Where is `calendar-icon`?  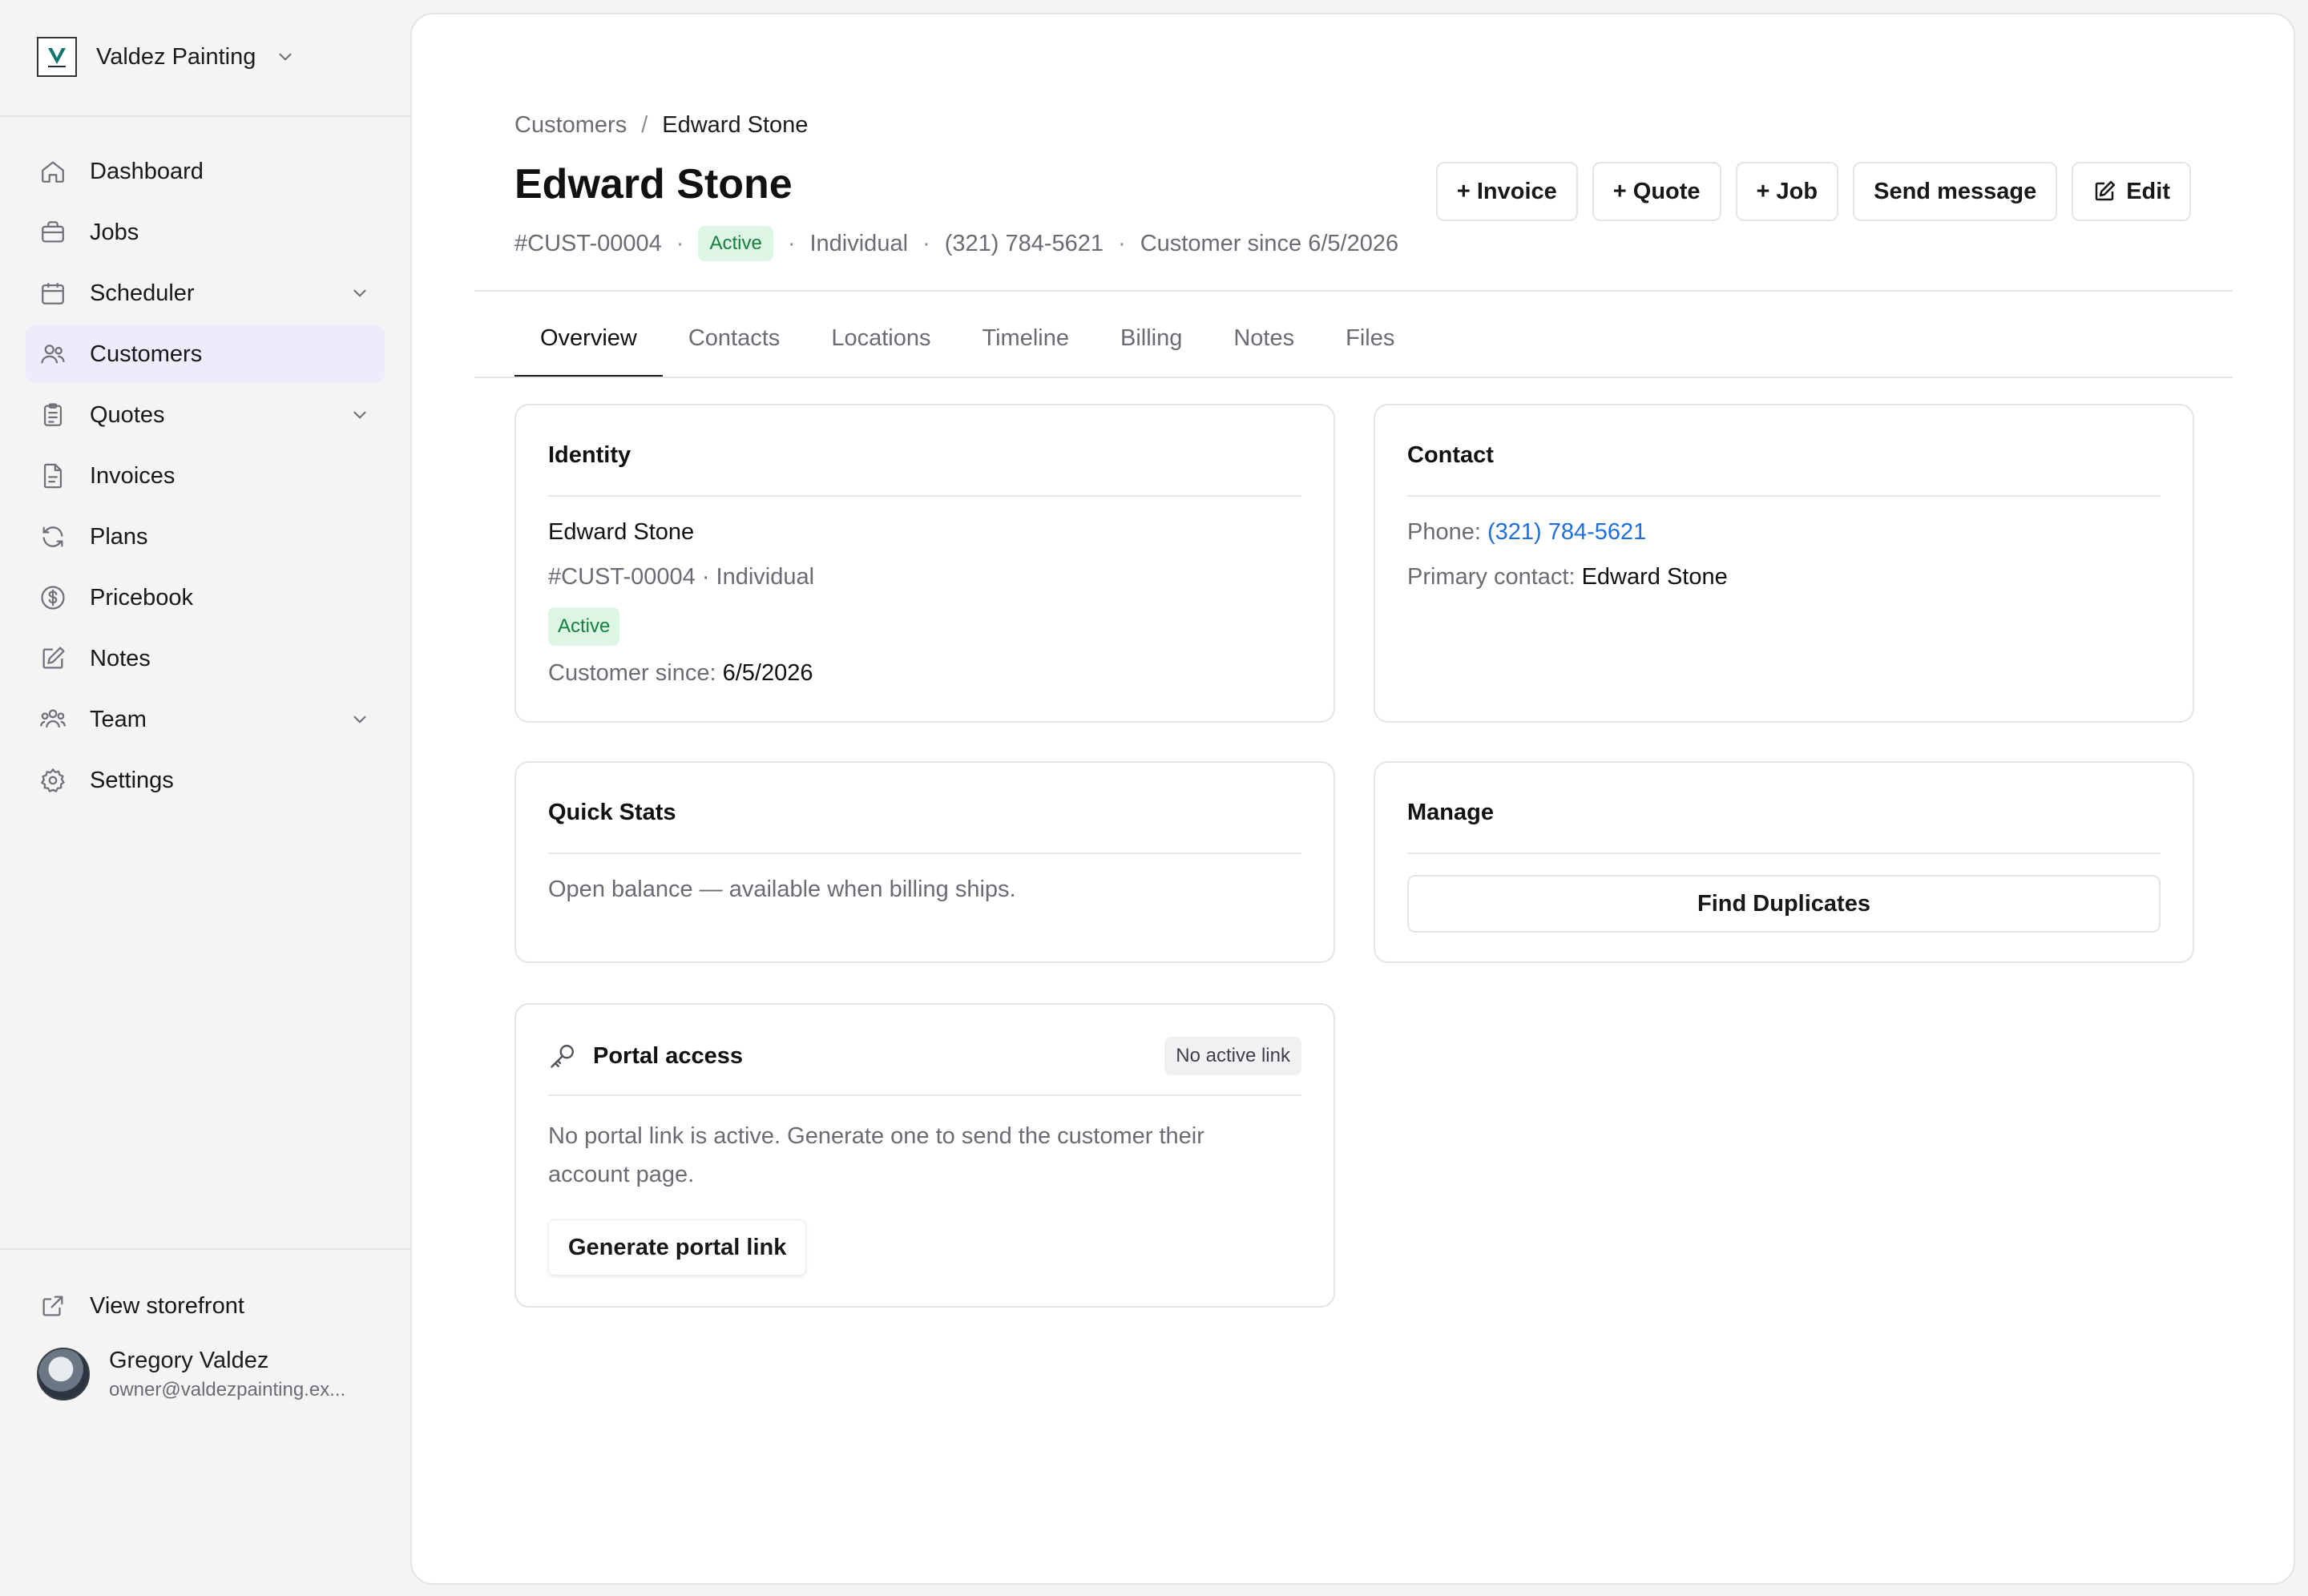 calendar-icon is located at coordinates (52, 293).